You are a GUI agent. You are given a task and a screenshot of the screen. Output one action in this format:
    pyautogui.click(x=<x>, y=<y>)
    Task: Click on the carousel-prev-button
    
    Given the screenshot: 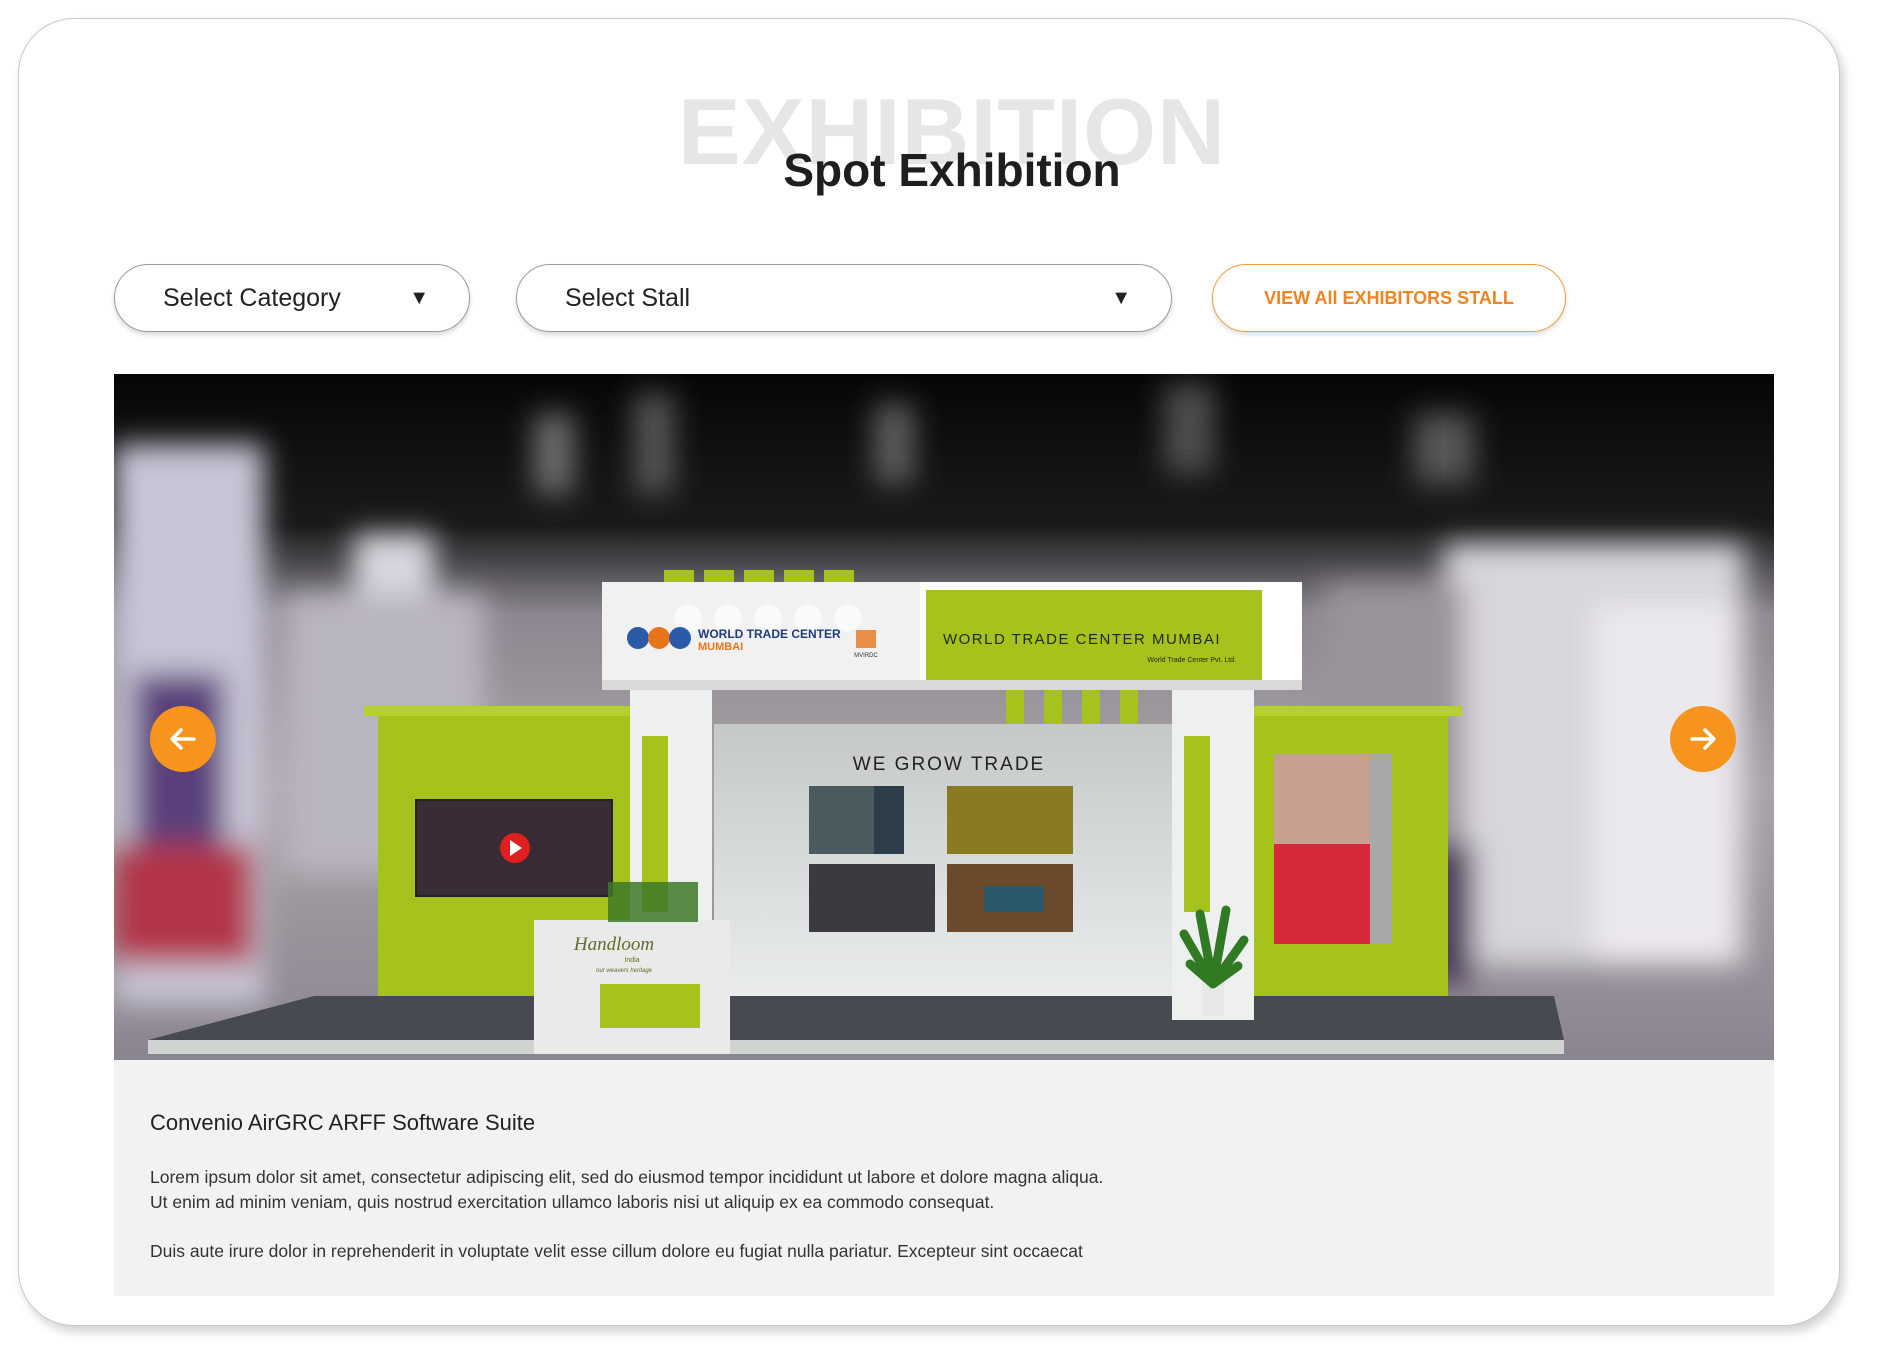 What is the action you would take?
    pyautogui.click(x=183, y=739)
    